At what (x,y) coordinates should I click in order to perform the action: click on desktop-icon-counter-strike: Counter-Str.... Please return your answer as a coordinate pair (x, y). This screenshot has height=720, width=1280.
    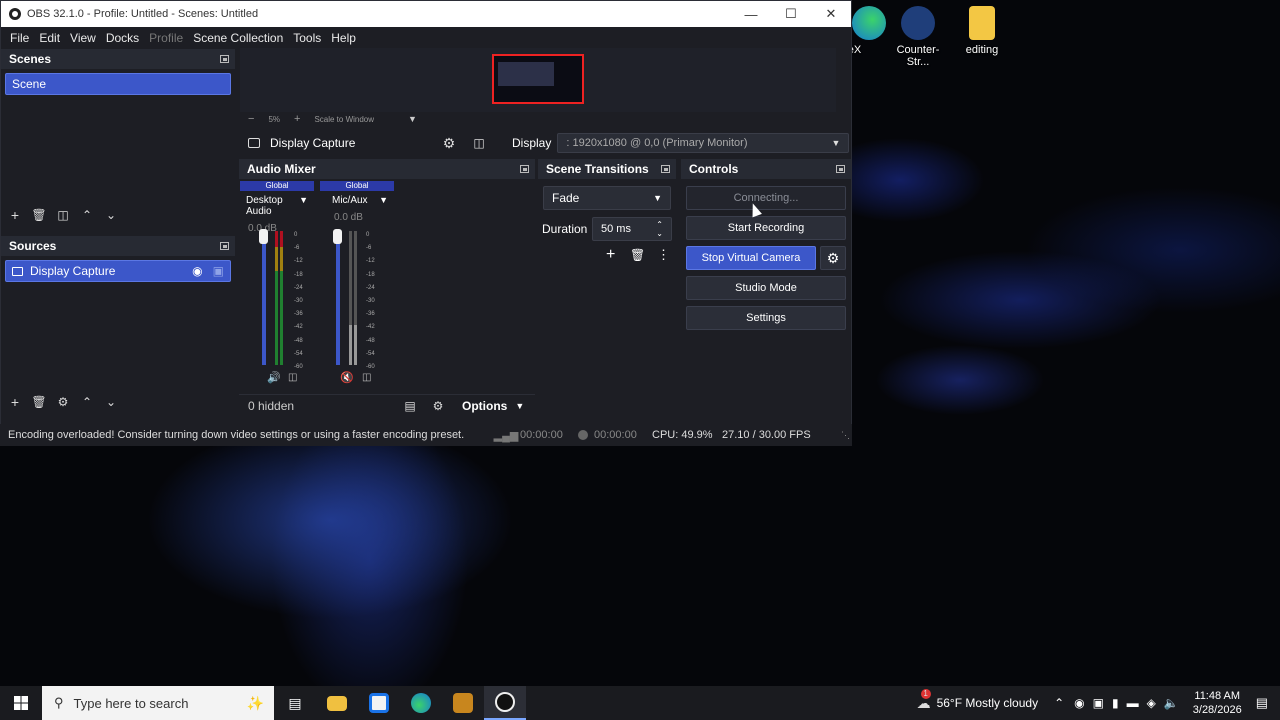
    Looking at the image, I should click on (918, 37).